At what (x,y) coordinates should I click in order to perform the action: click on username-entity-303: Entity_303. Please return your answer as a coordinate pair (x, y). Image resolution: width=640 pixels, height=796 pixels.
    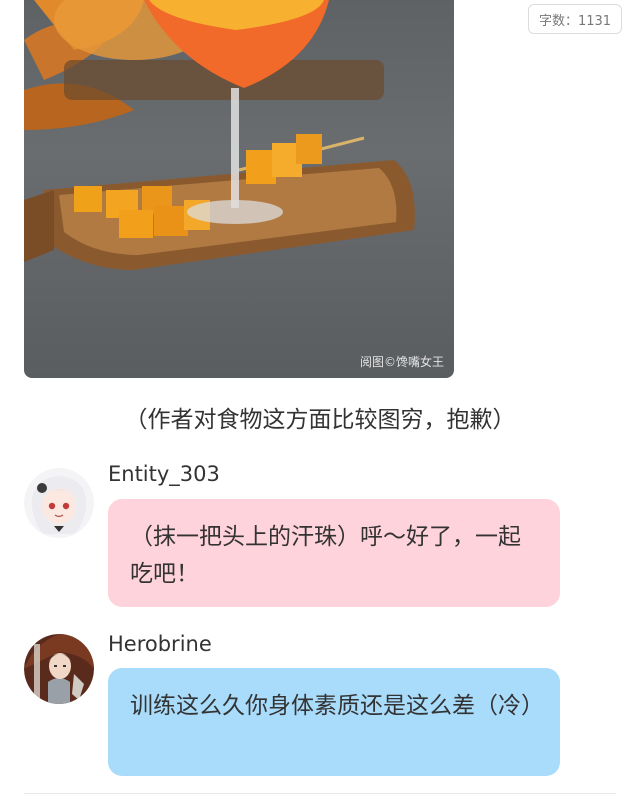
    Looking at the image, I should click on (164, 474).